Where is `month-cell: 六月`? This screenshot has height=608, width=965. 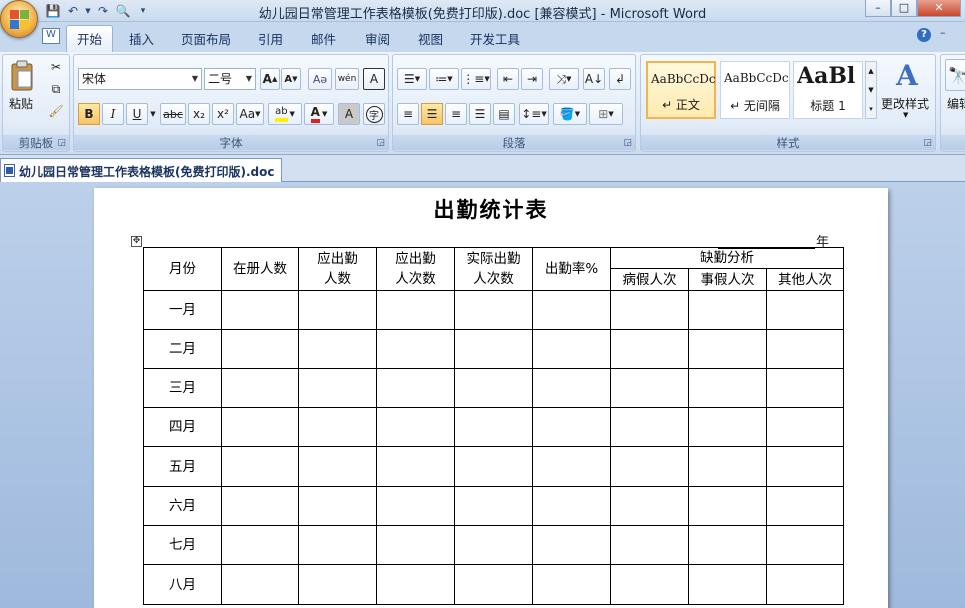 month-cell: 六月 is located at coordinates (182, 506).